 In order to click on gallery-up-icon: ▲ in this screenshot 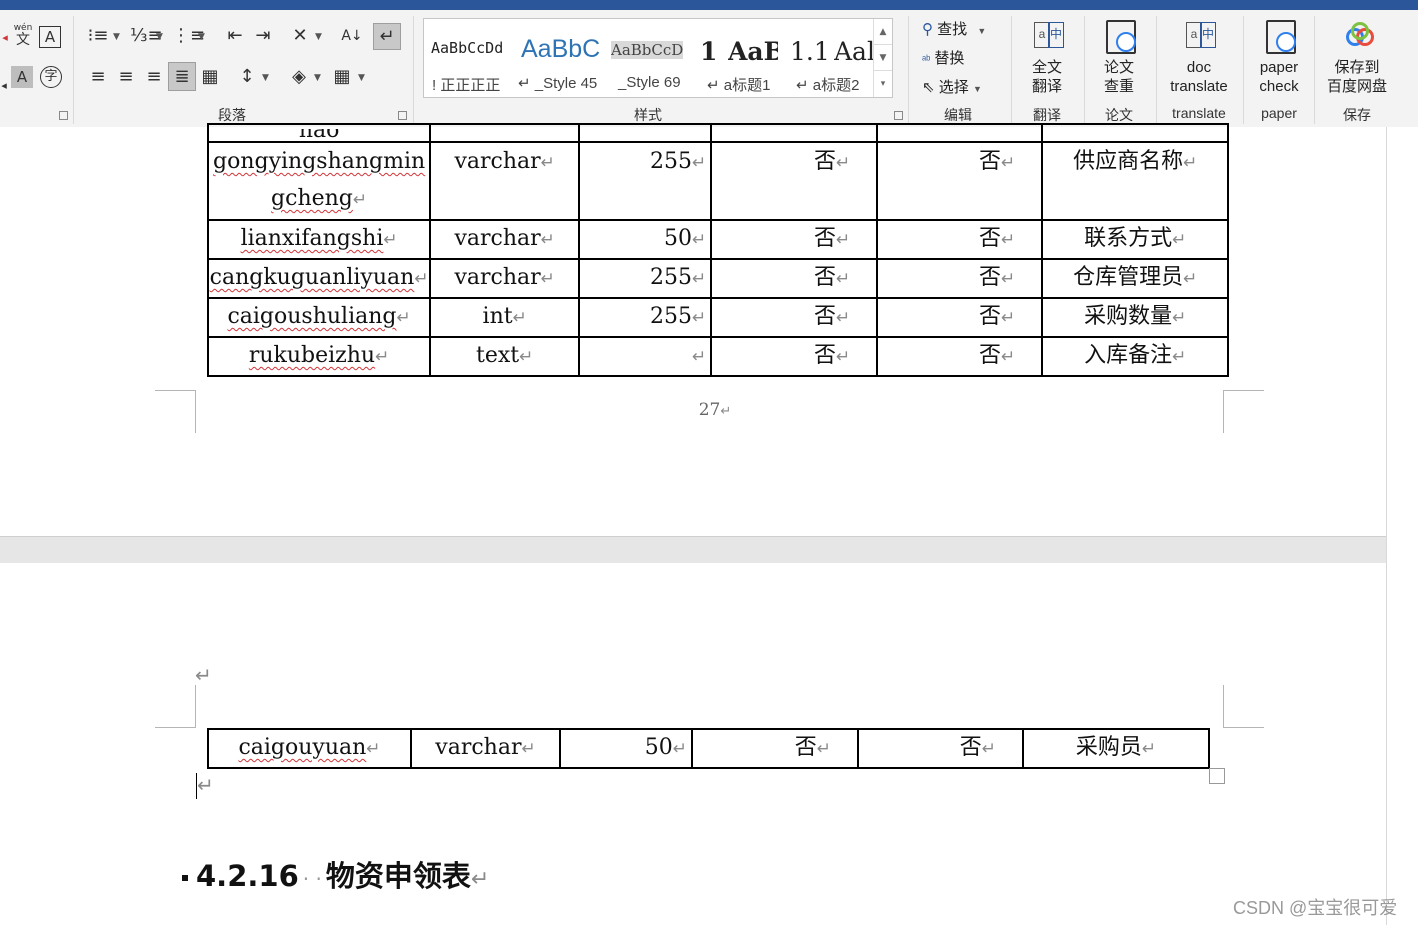, I will do `click(883, 32)`.